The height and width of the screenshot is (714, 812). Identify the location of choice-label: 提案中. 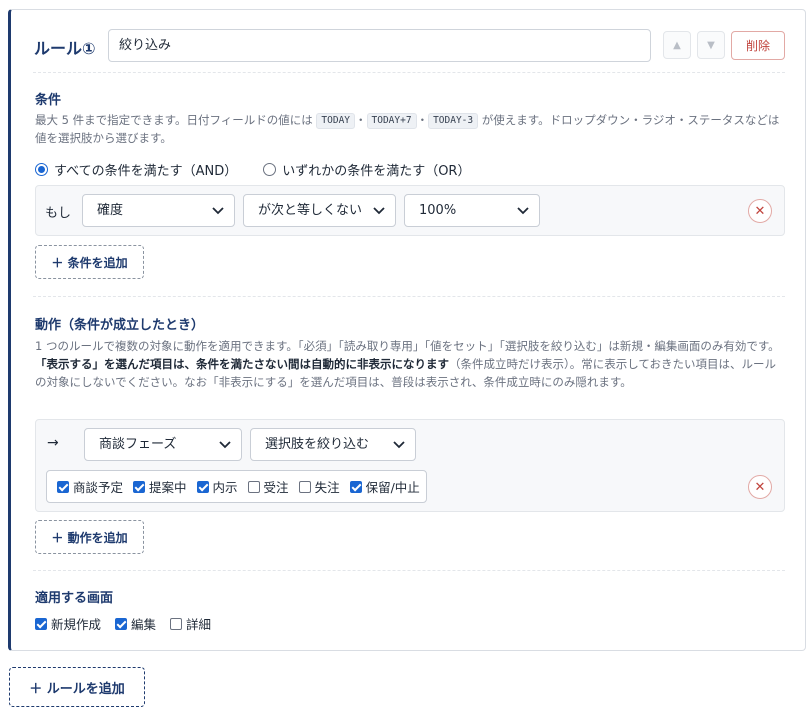
(168, 487).